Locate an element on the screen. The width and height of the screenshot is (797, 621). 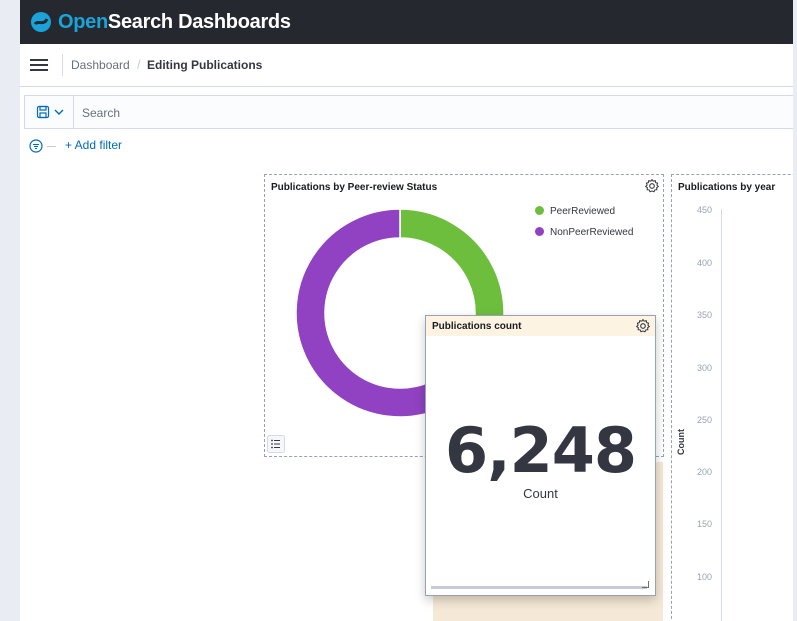
breadcrumb-dashboard: Dashboard is located at coordinates (100, 65).